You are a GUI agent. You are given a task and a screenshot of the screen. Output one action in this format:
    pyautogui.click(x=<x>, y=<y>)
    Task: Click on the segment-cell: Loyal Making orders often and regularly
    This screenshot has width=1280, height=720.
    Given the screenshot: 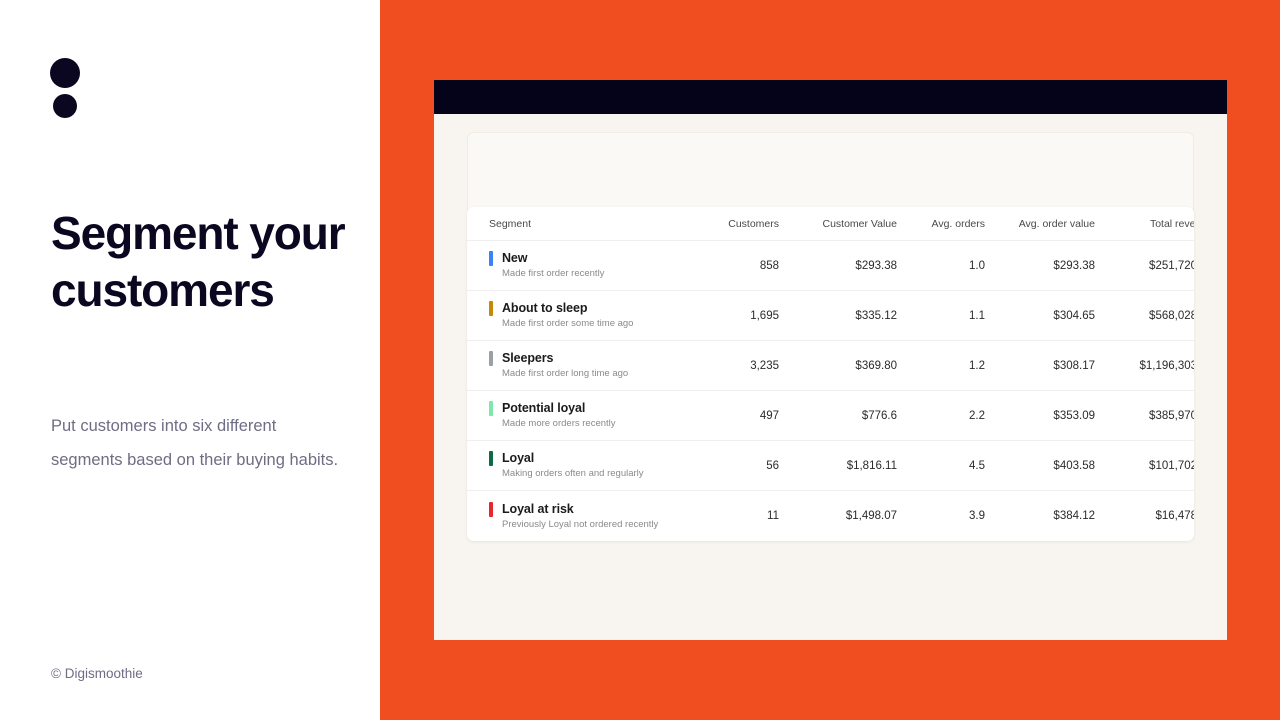 What is the action you would take?
    pyautogui.click(x=575, y=465)
    